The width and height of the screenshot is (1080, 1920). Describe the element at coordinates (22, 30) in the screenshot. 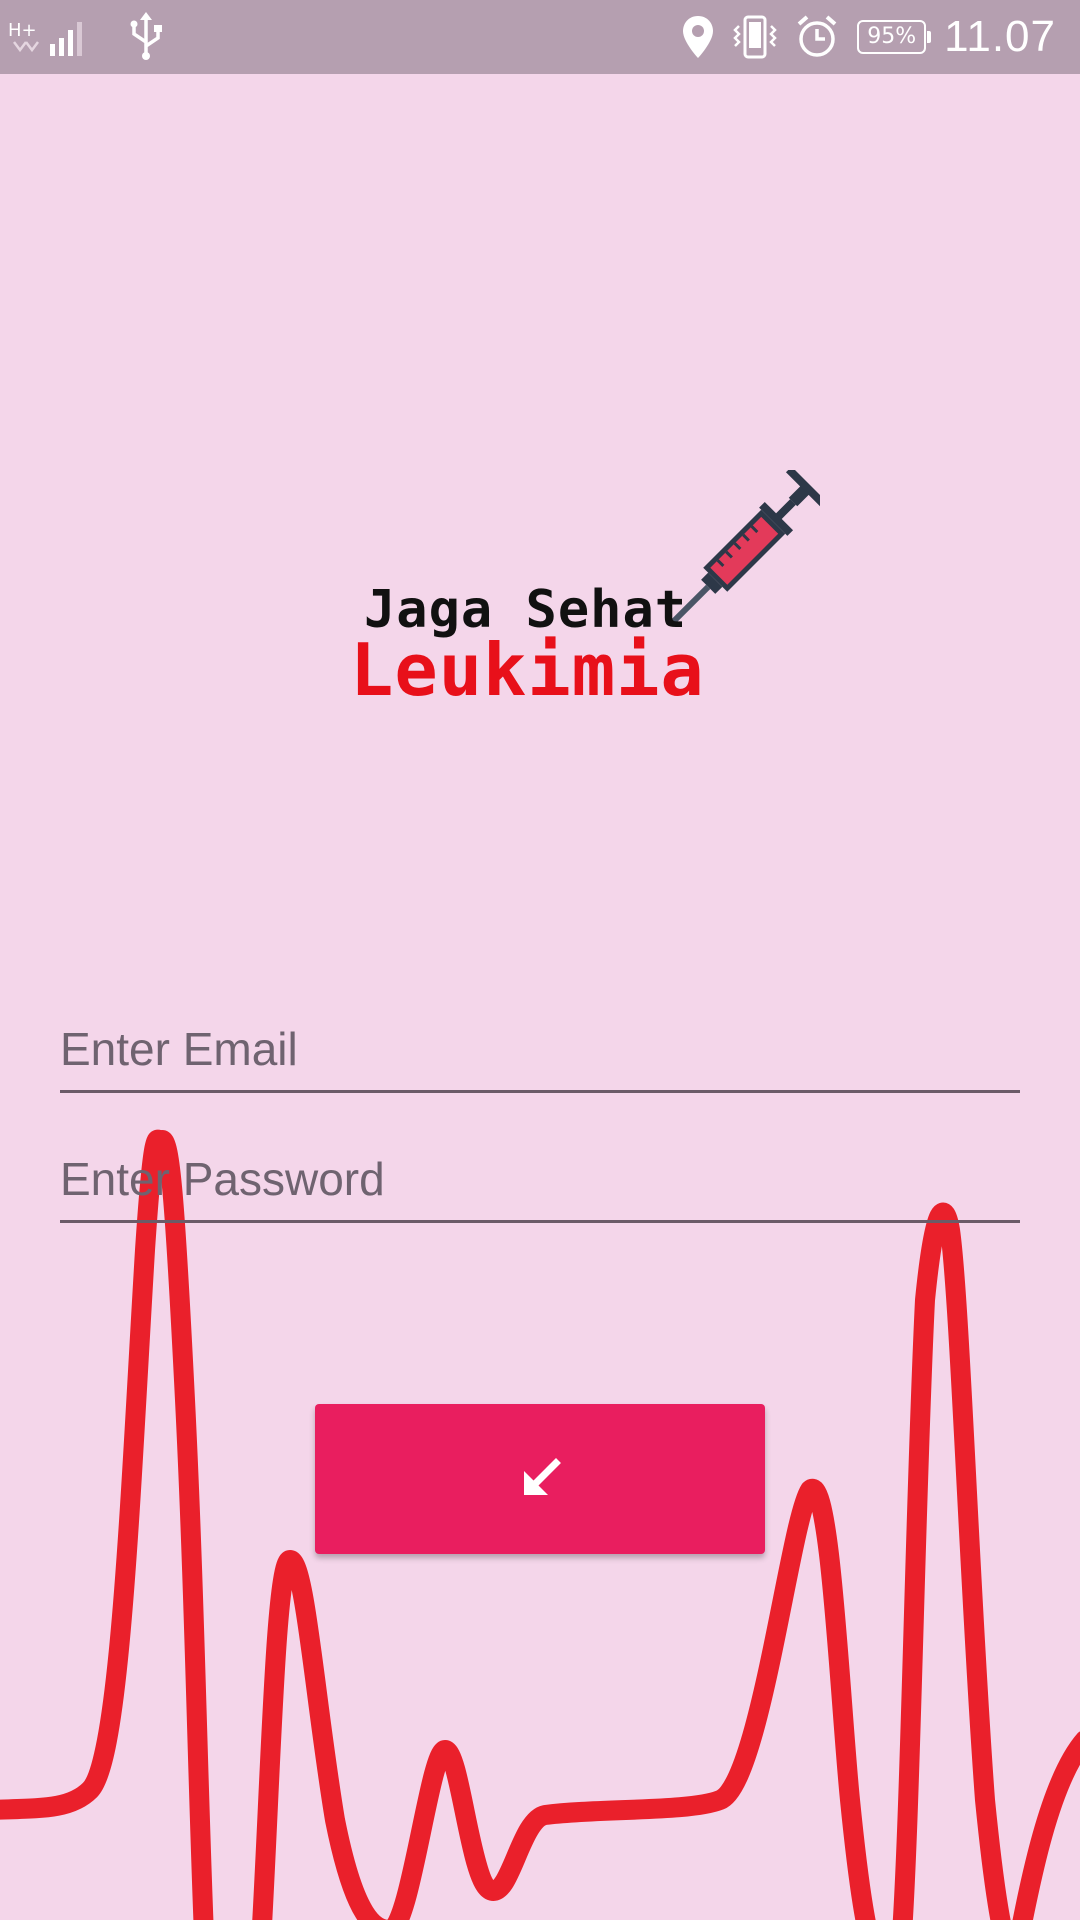

I see `network-type-label: H+` at that location.